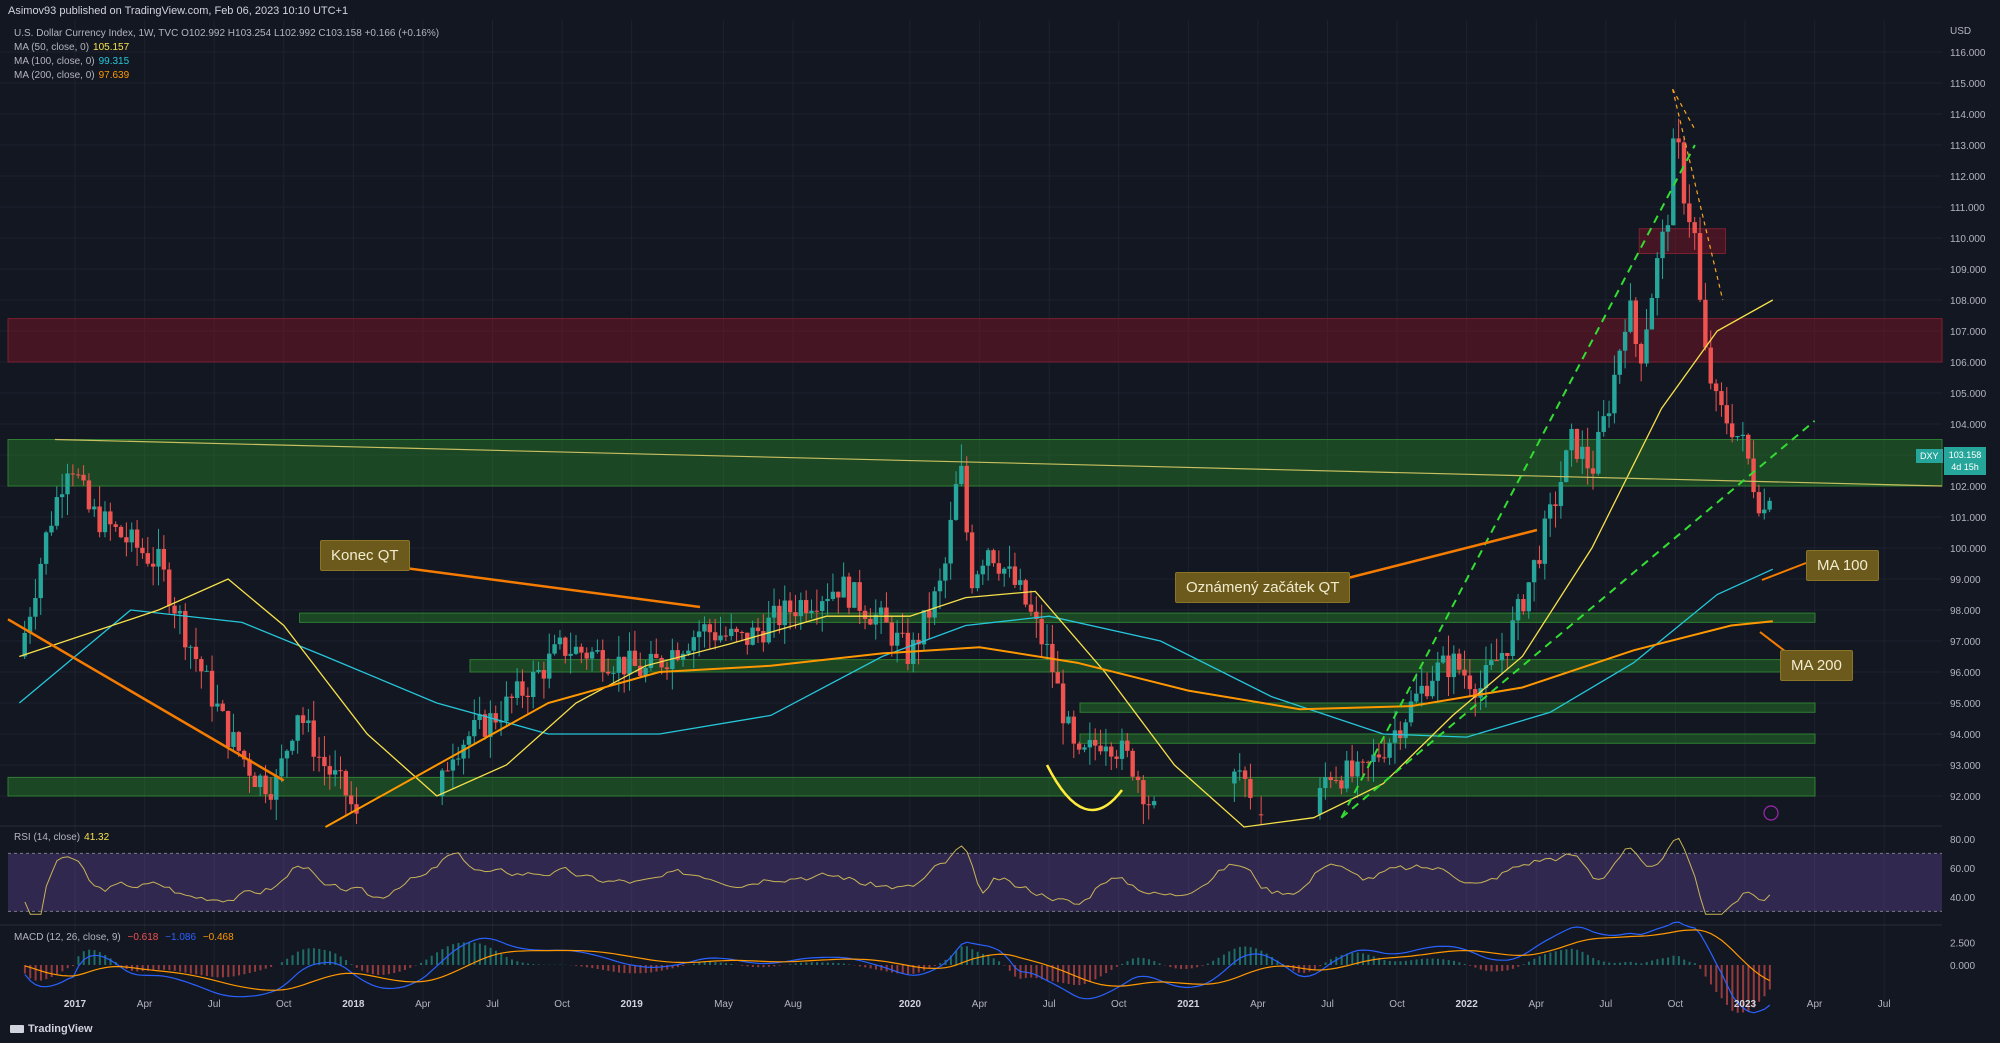 Image resolution: width=2000 pixels, height=1043 pixels. What do you see at coordinates (1965, 461) in the screenshot?
I see `last-price-tag: 103.158 4d 15h` at bounding box center [1965, 461].